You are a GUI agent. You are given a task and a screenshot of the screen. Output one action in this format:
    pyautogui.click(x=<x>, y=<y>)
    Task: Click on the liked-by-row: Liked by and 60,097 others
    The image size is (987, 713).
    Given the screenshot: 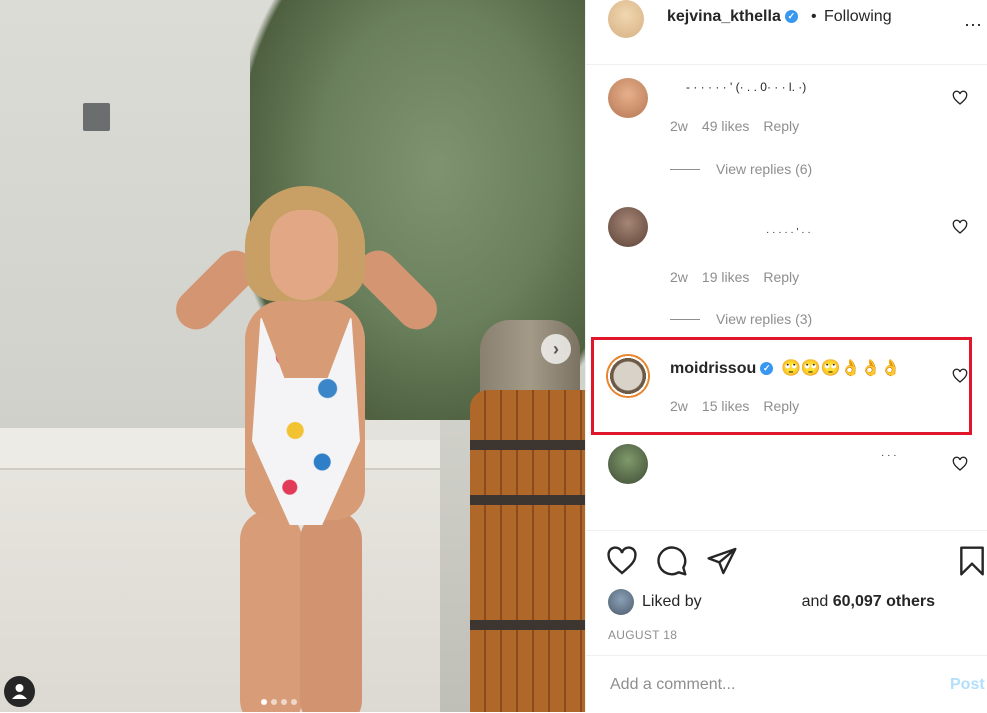 What is the action you would take?
    pyautogui.click(x=771, y=602)
    